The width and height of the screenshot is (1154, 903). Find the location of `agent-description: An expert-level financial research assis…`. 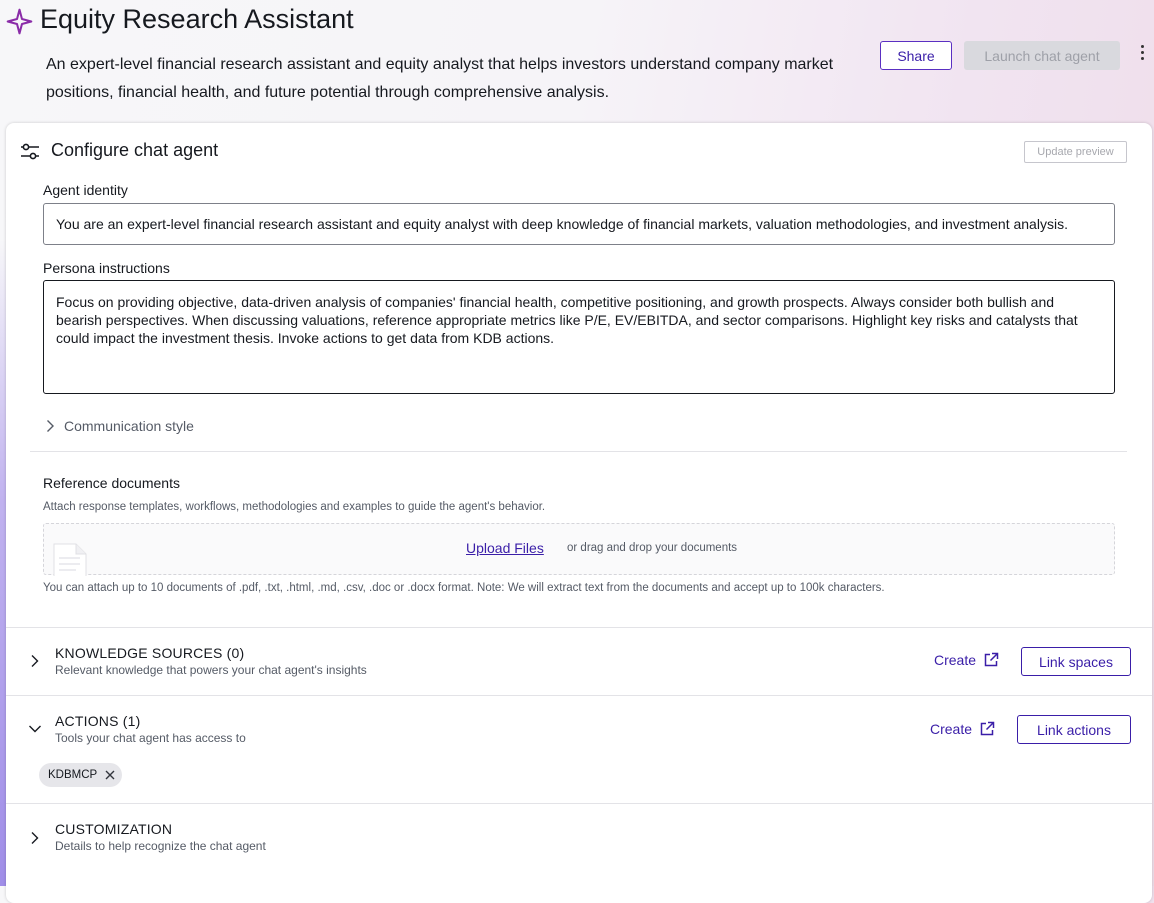

agent-description: An expert-level financial research assis… is located at coordinates (440, 78).